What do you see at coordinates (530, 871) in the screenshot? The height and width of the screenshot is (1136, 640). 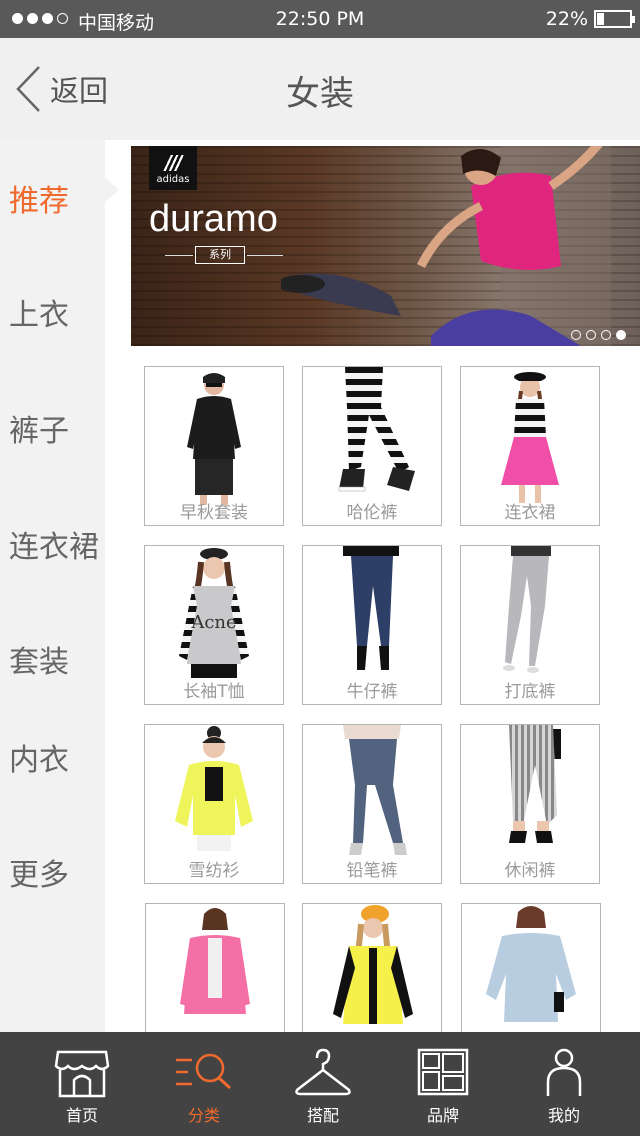 I see `product-label: 休闲裤` at bounding box center [530, 871].